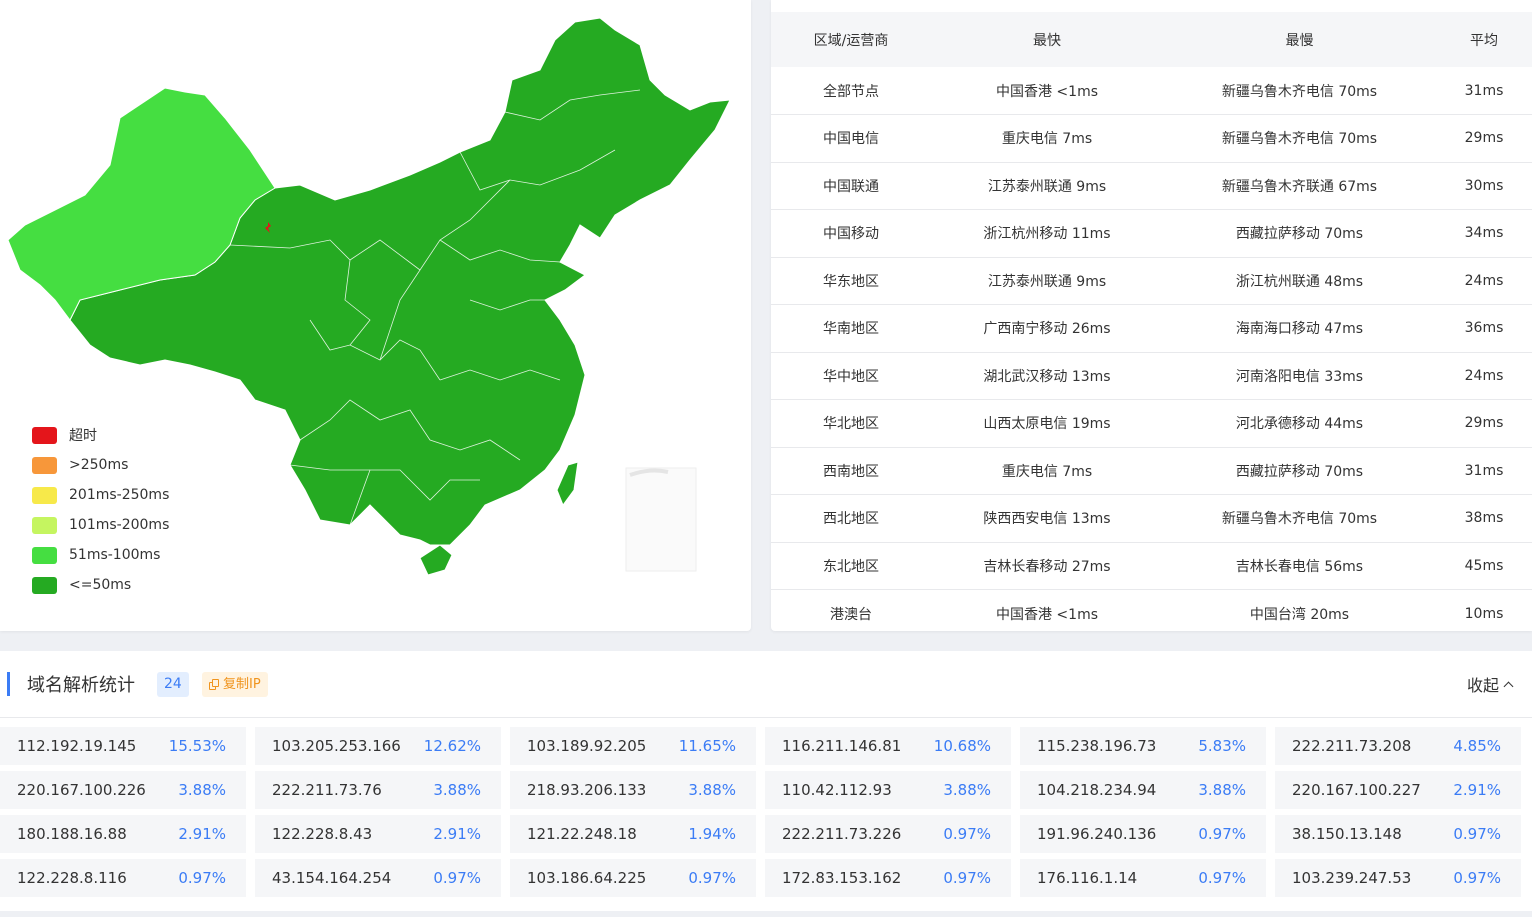 The image size is (1532, 917). What do you see at coordinates (378, 878) in the screenshot?
I see `ip-item: 43.154.164.254 0.97%` at bounding box center [378, 878].